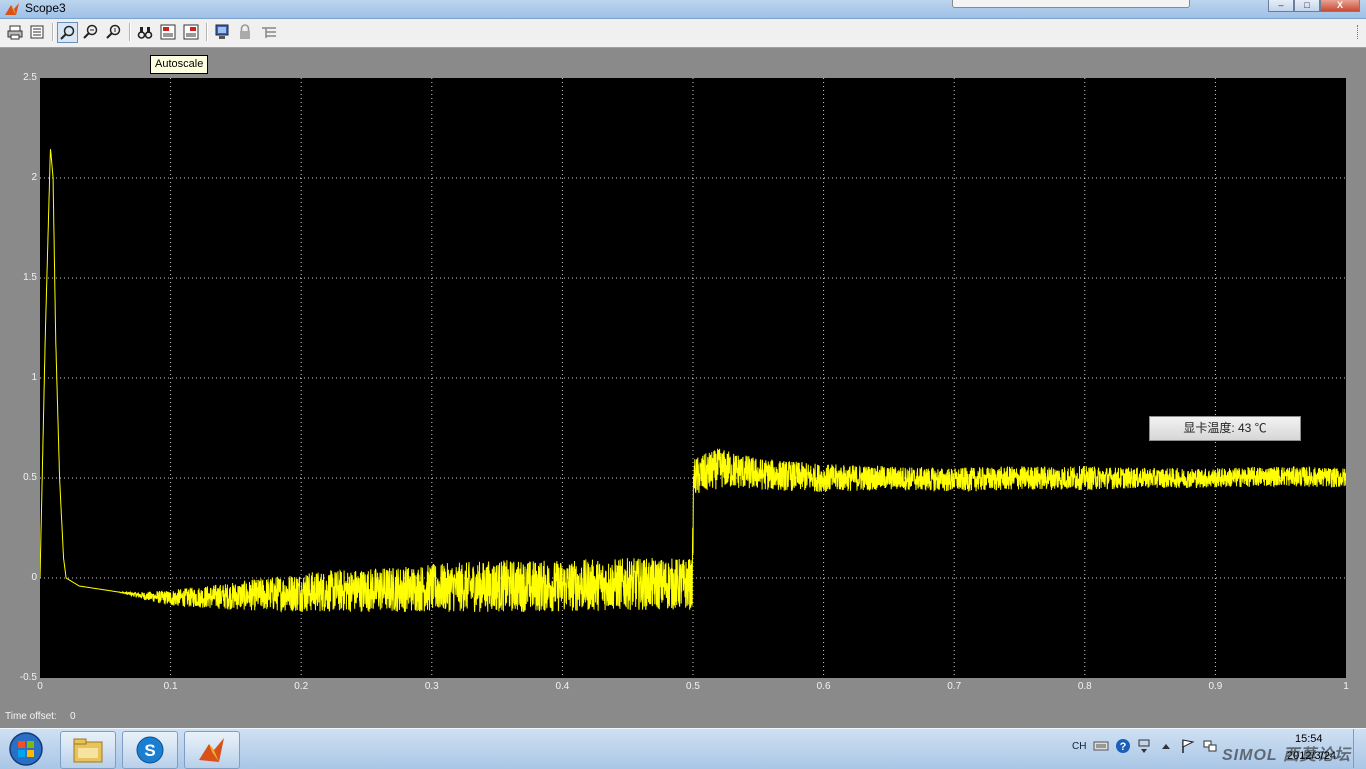 The image size is (1366, 769). I want to click on zoom-x-icon, so click(90, 31).